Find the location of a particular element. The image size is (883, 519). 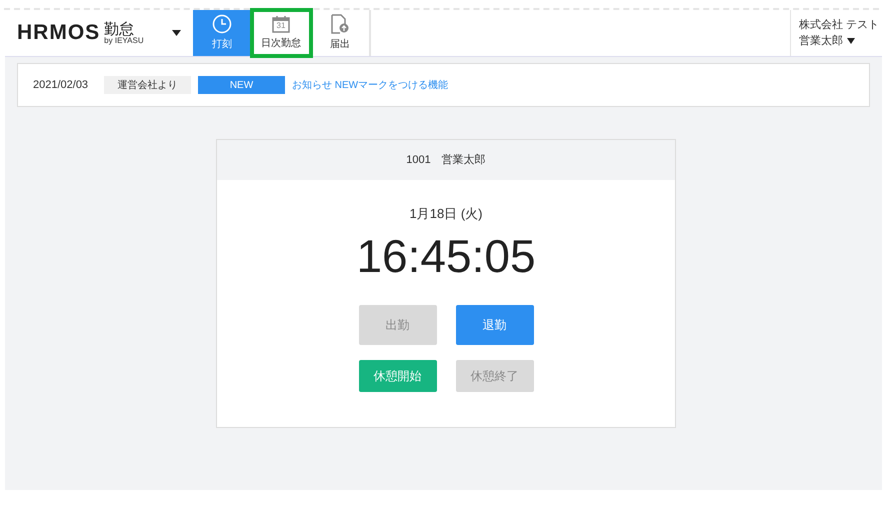

logo: HRMOS is located at coordinates (58, 33).